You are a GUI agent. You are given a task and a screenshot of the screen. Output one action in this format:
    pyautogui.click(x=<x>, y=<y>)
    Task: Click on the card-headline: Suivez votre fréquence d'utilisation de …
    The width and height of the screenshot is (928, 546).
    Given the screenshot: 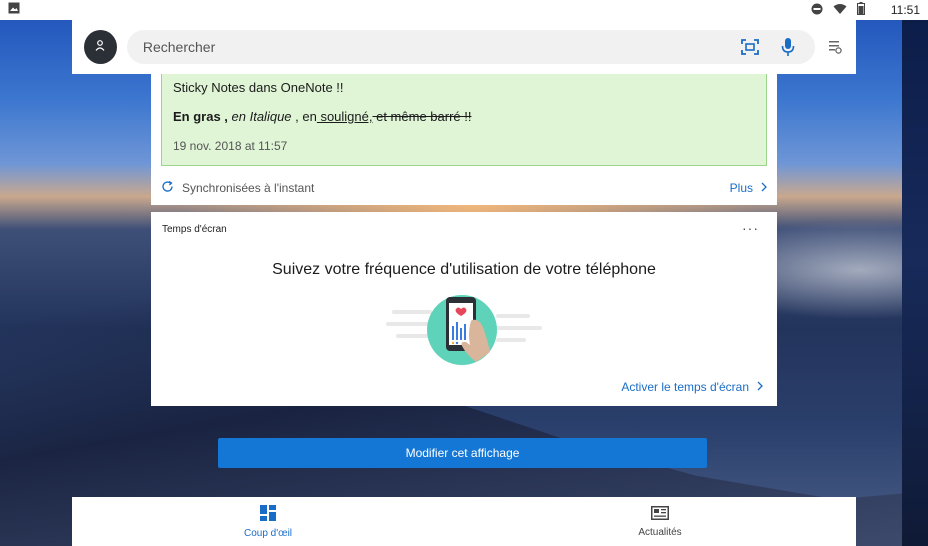 What is the action you would take?
    pyautogui.click(x=464, y=269)
    